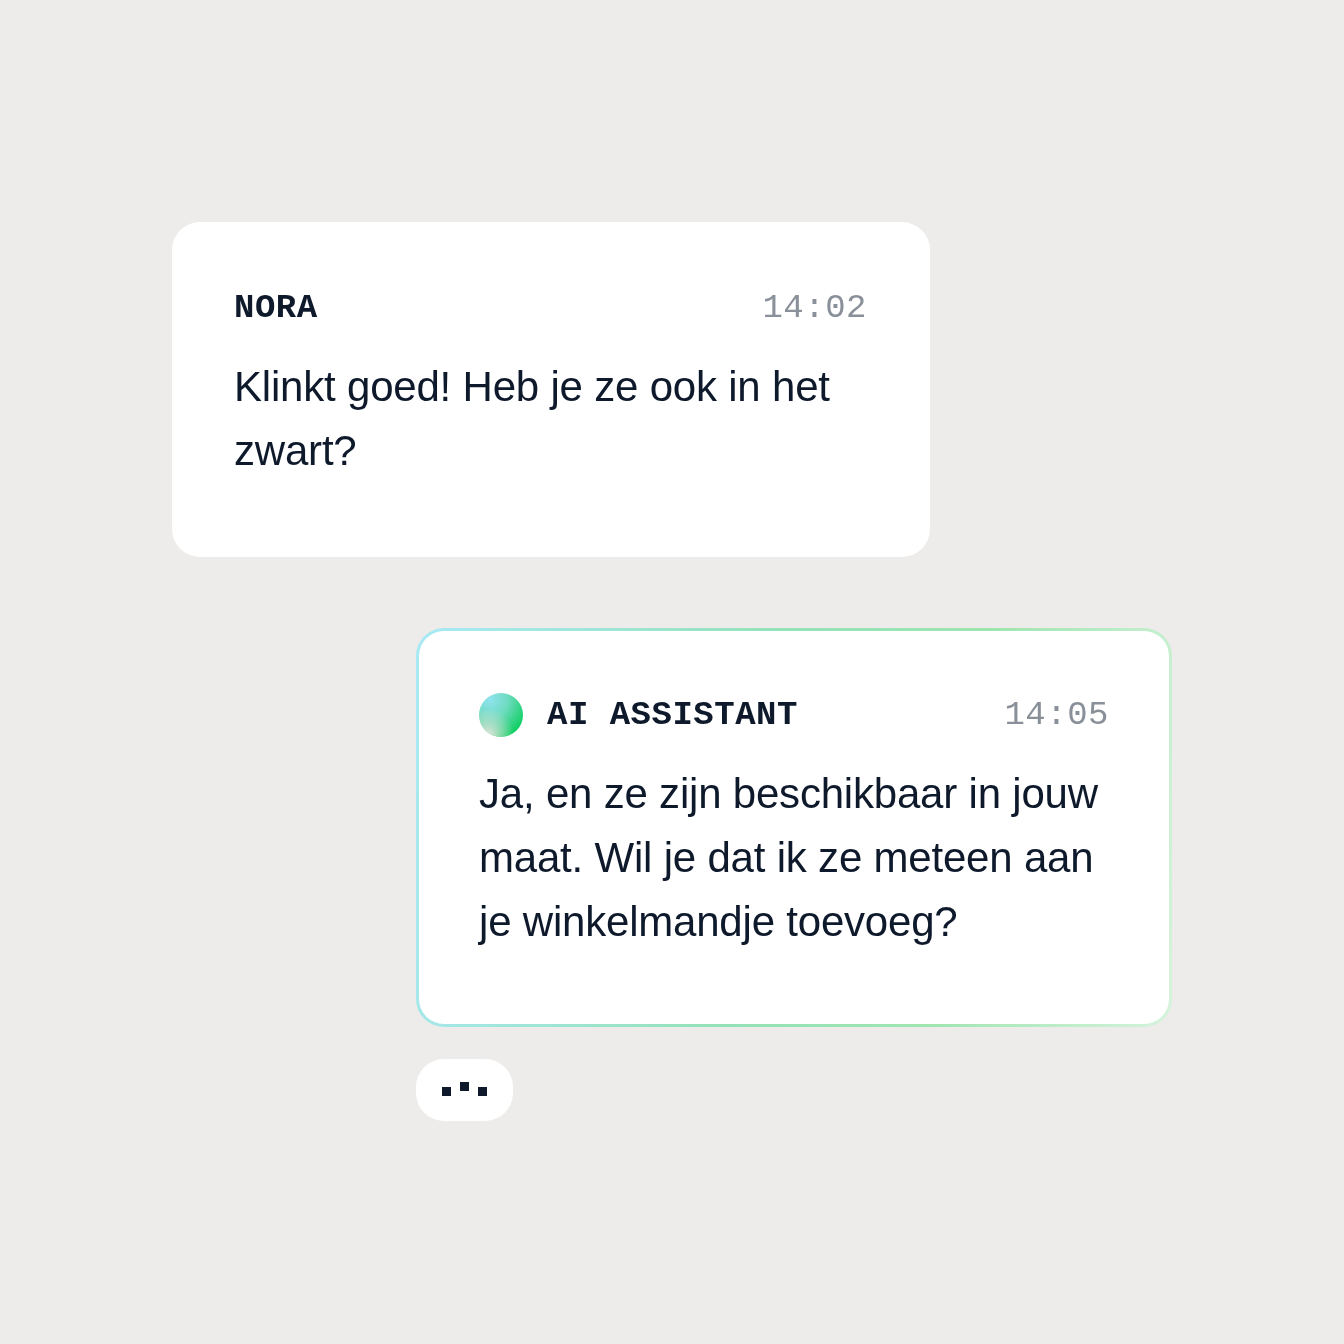  Describe the element at coordinates (789, 858) in the screenshot. I see `message-text: Ja, en ze zijn beschikbaar in jouw maat. Wil je dat ik ze meteen aan je winkelmandje toevoeg?` at that location.